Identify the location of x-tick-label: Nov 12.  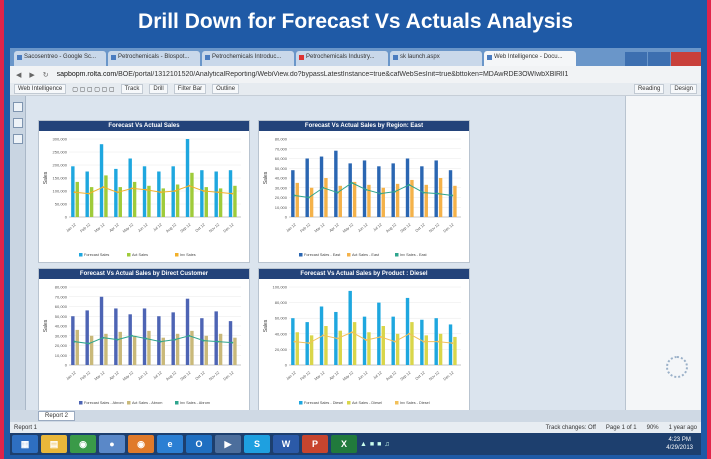
(214, 228).